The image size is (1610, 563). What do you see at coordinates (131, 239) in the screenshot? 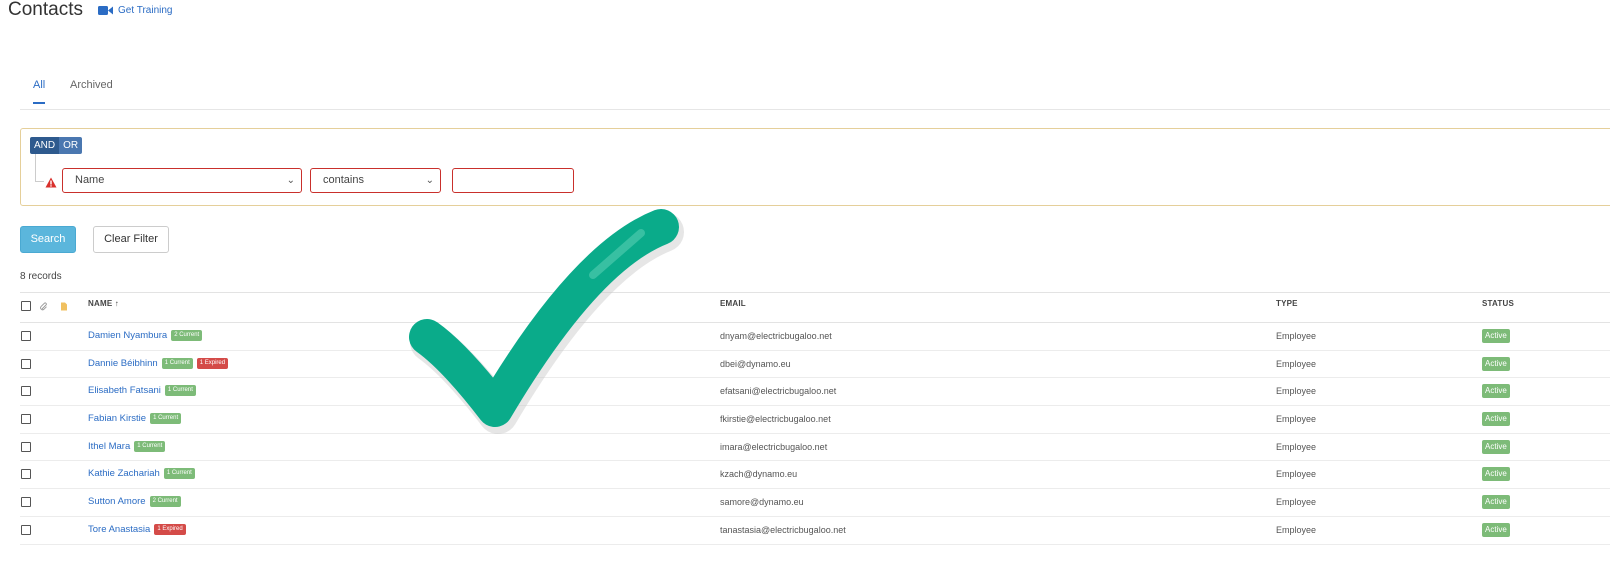
I see `clear-filter-button: Clear Filter` at bounding box center [131, 239].